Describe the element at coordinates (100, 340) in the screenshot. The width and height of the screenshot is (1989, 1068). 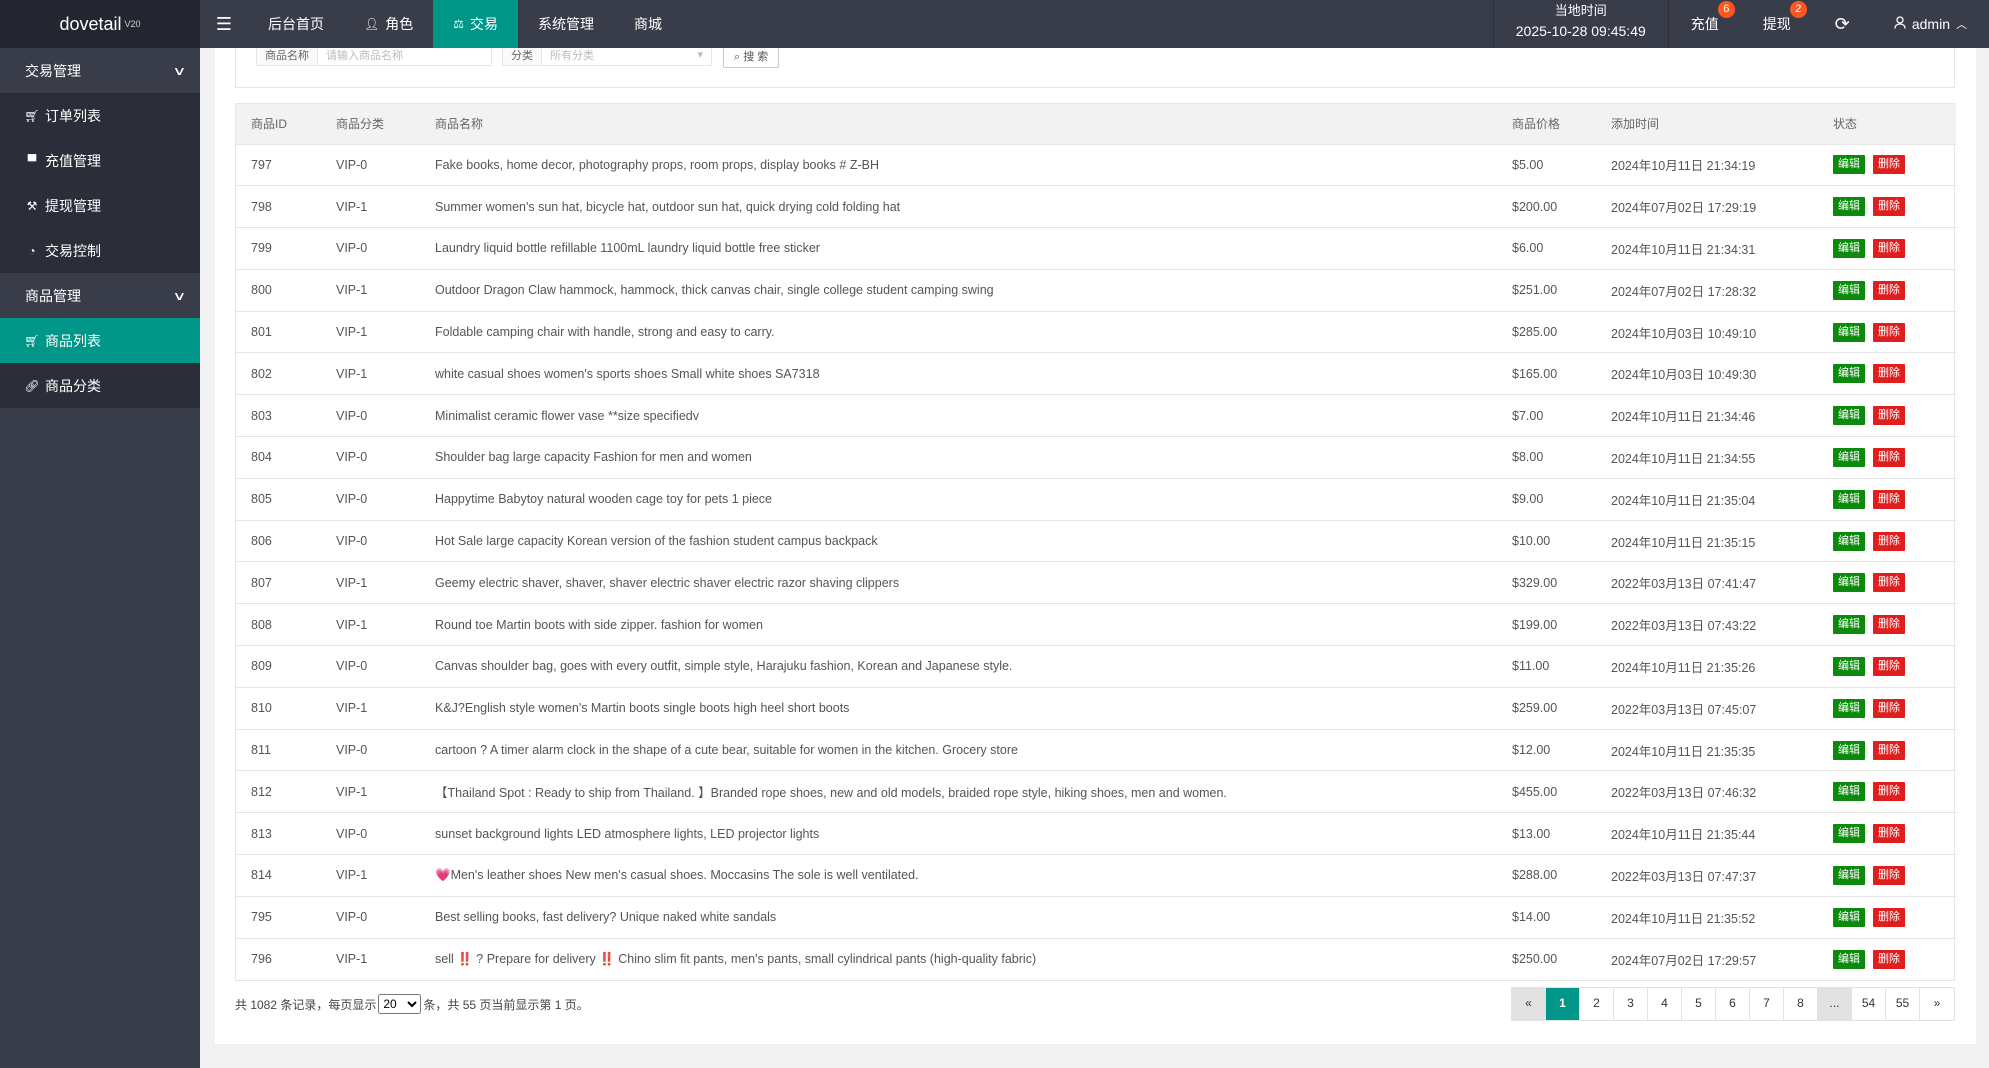
I see `sidebar-item-product-list: 🛒︎ 商品列表` at that location.